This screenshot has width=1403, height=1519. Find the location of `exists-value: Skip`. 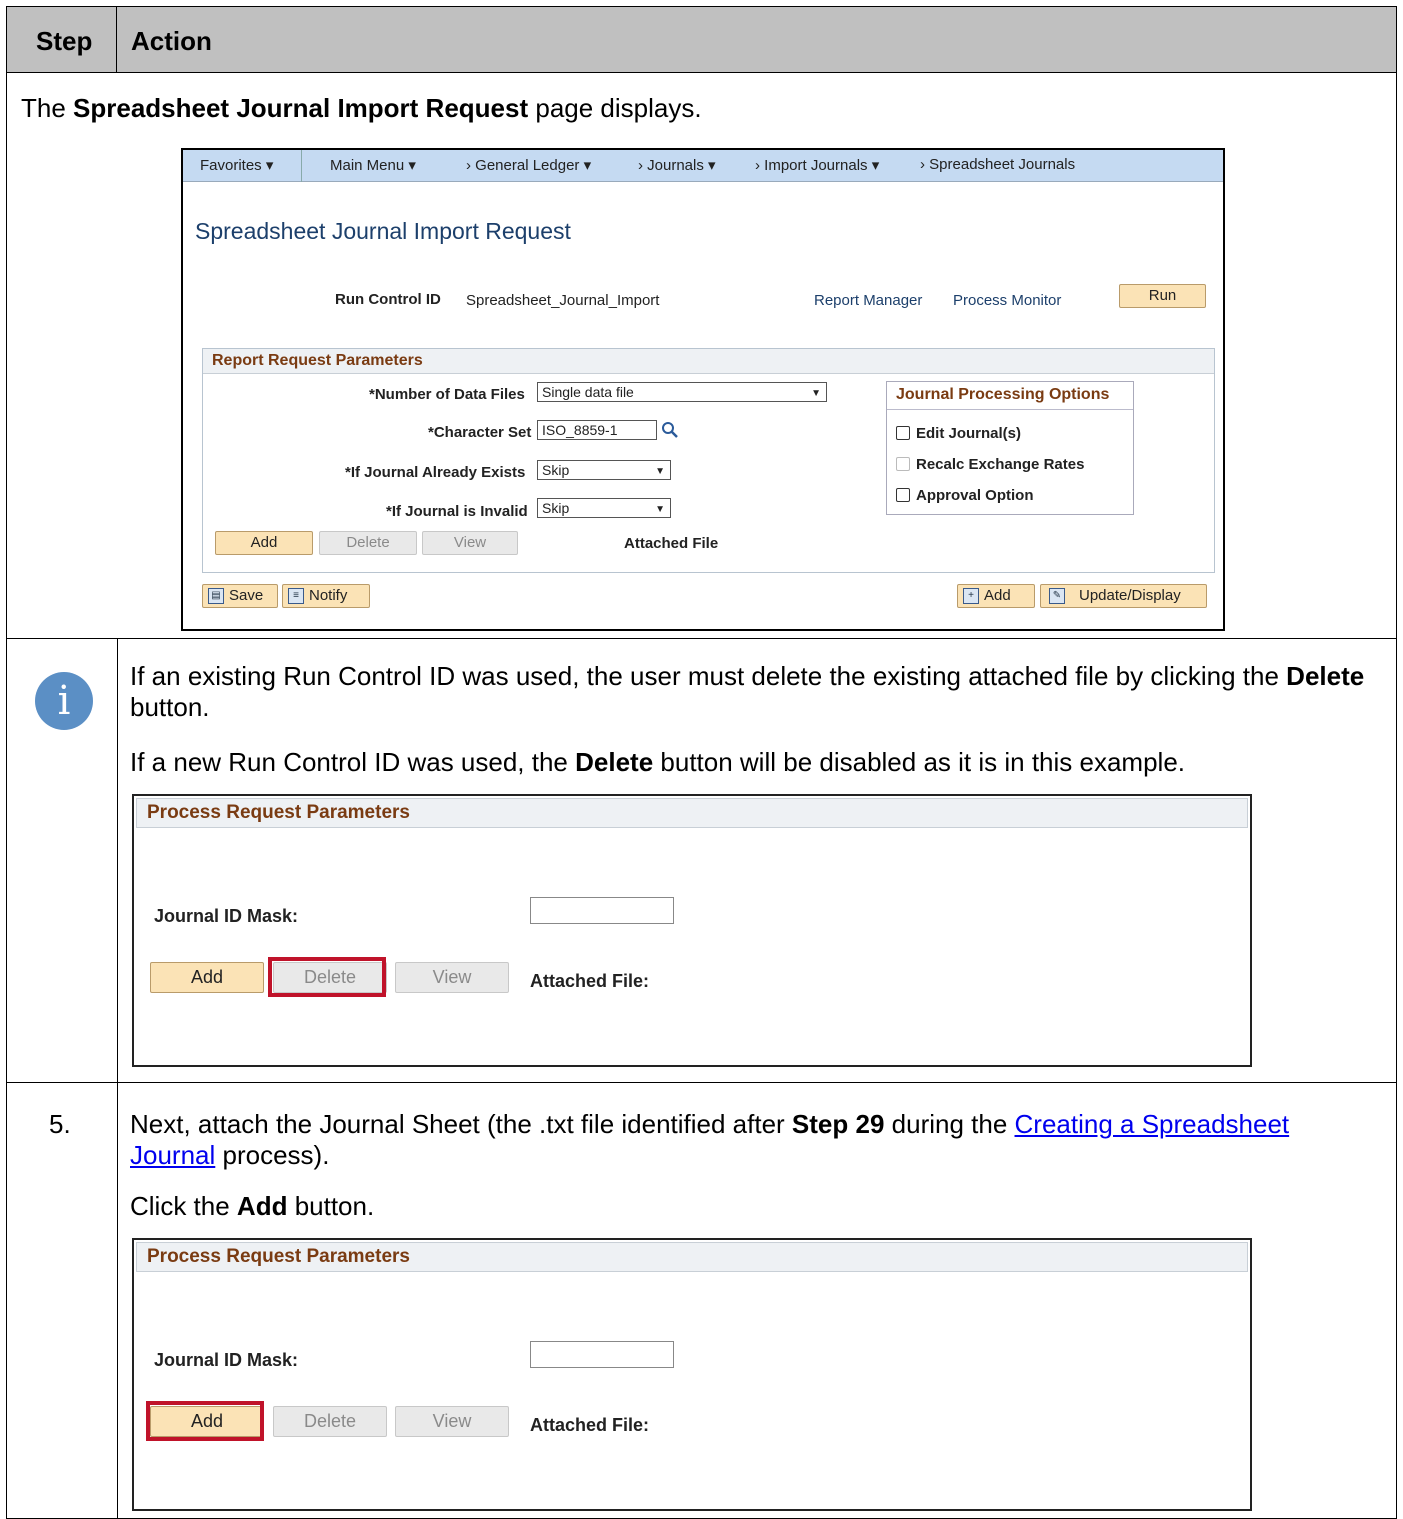

exists-value: Skip is located at coordinates (556, 470).